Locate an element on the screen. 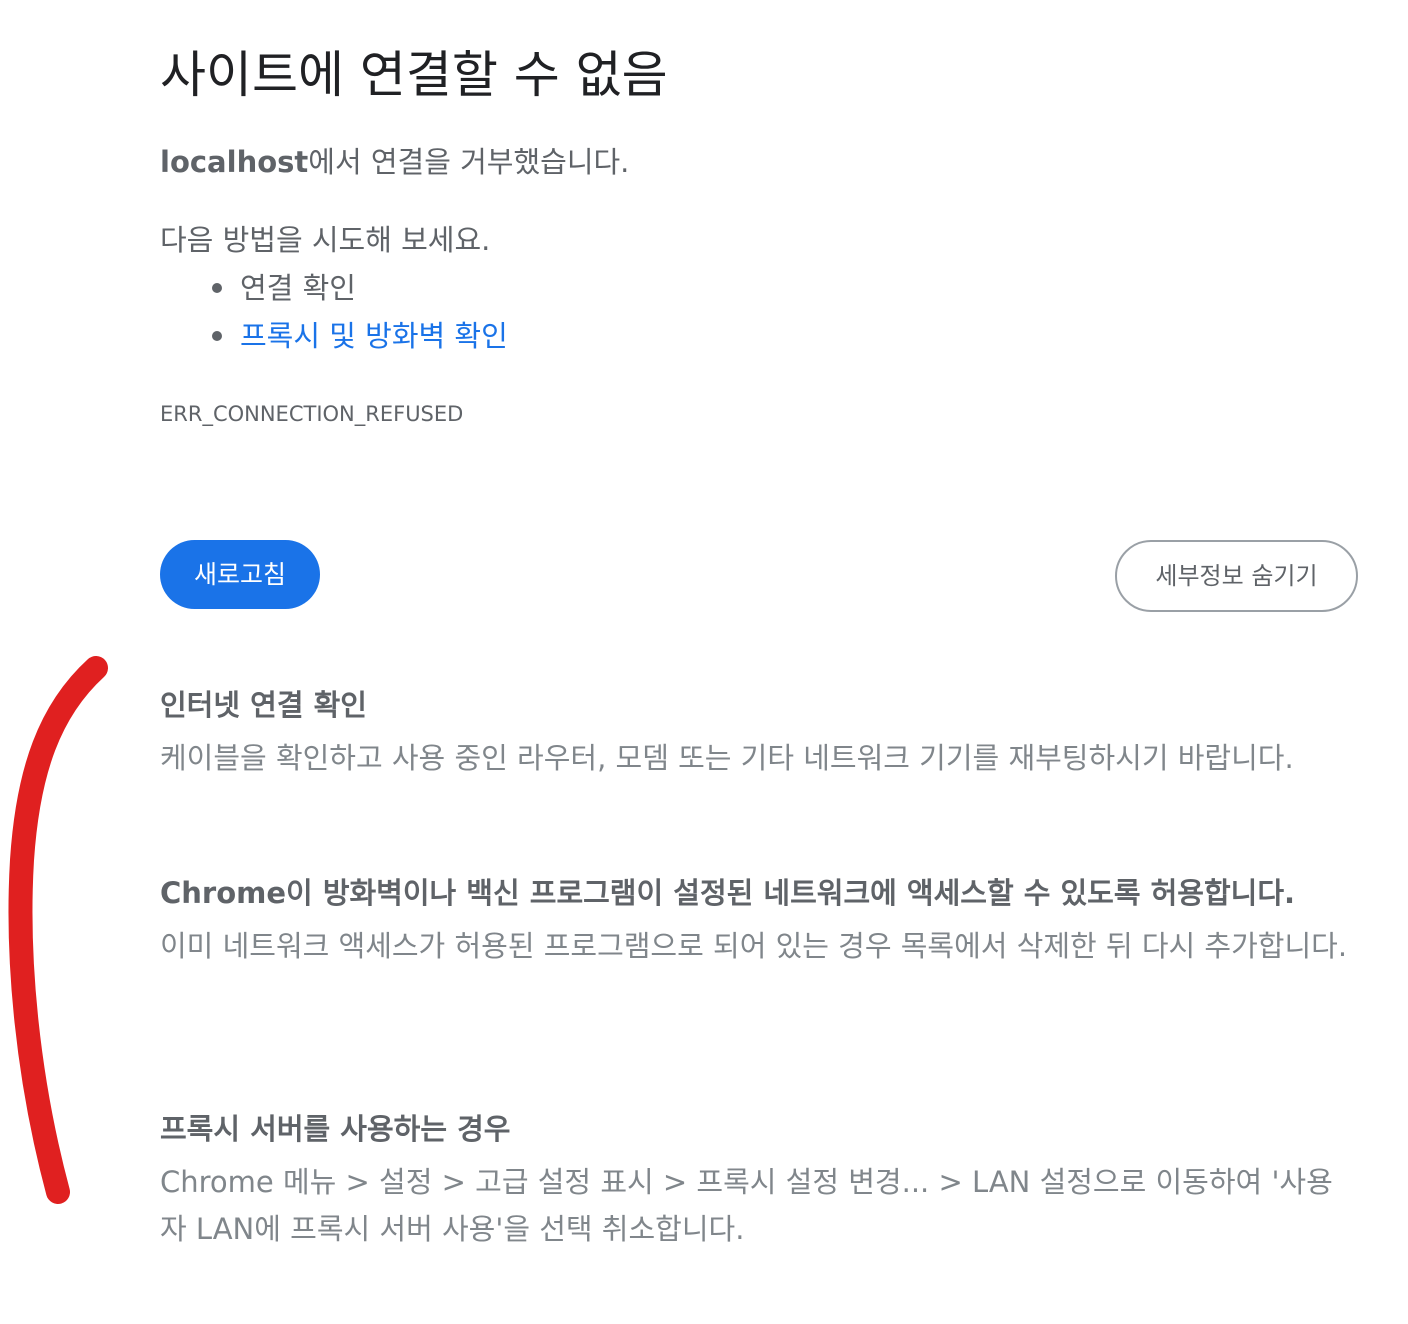  suggestion-check-connection: 연결 확인 is located at coordinates (334, 288).